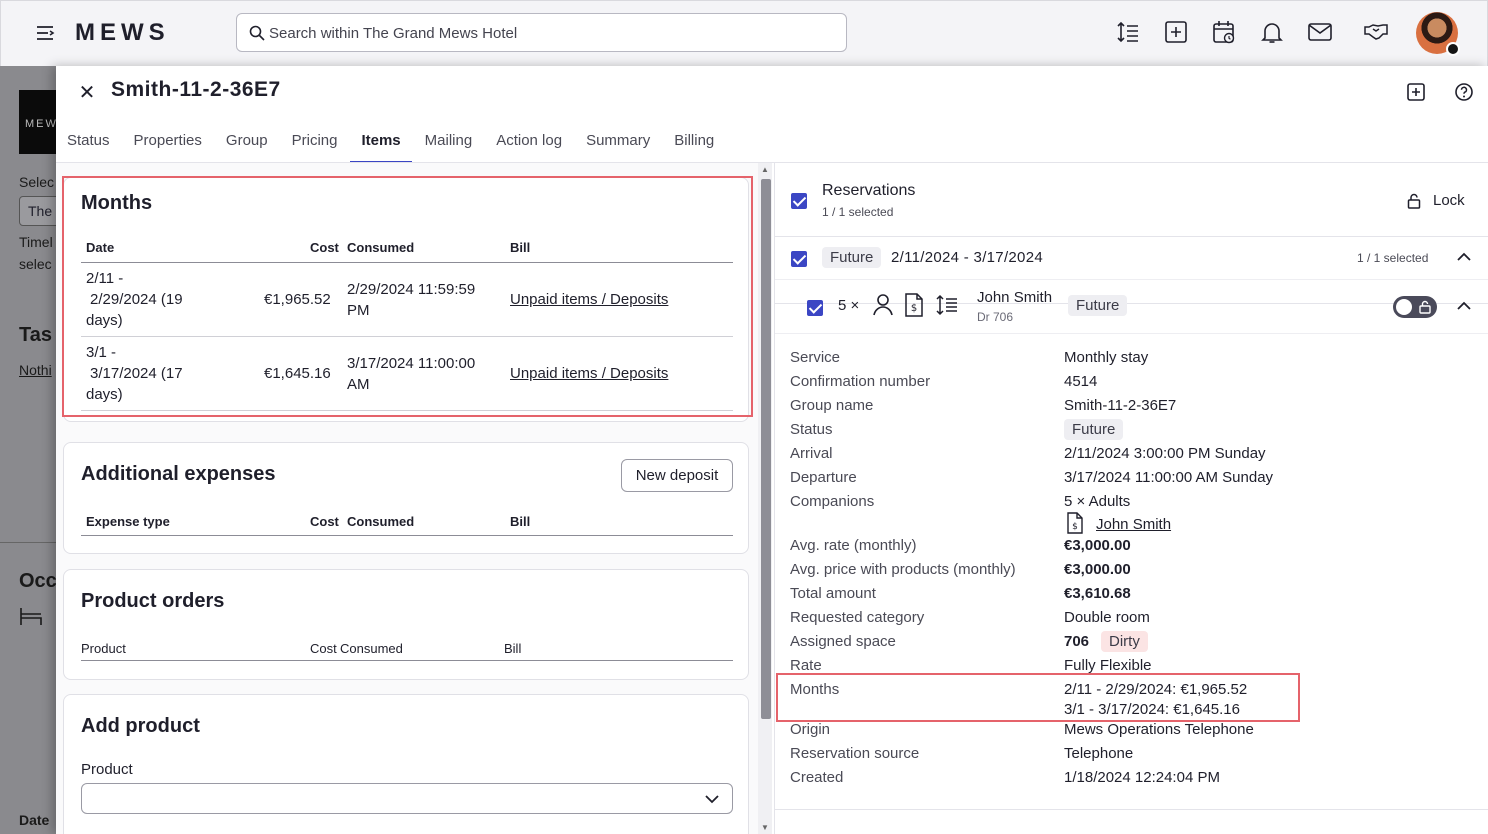  What do you see at coordinates (1099, 753) in the screenshot?
I see `source-value: Telephone` at bounding box center [1099, 753].